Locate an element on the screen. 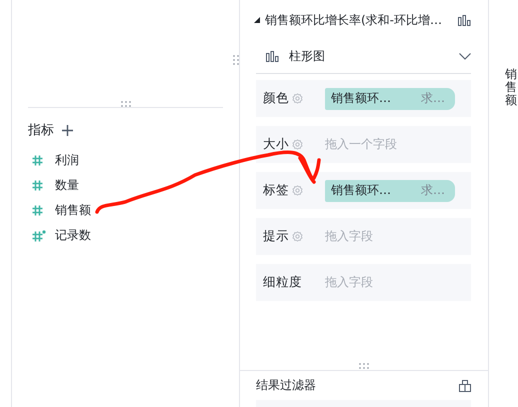  collapse-icon is located at coordinates (257, 20).